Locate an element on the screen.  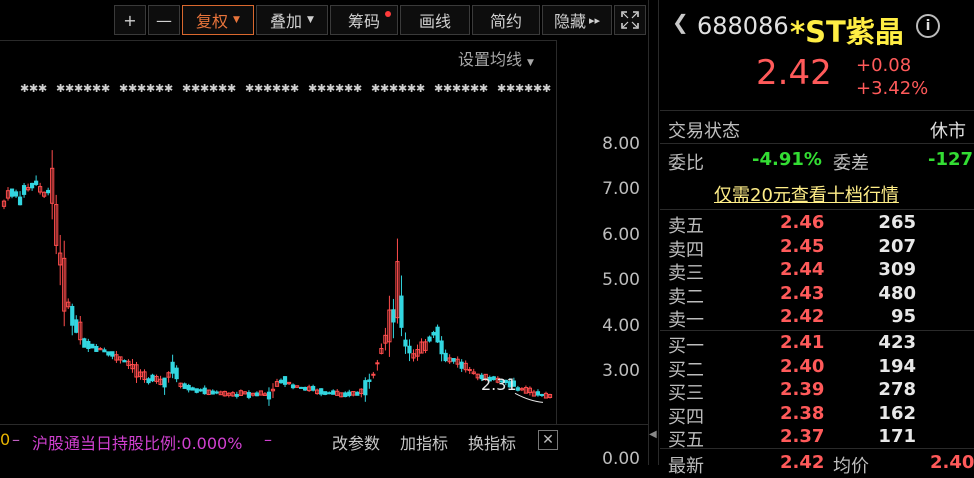
ask-row: 卖一 2.42 95 is located at coordinates (821, 318).